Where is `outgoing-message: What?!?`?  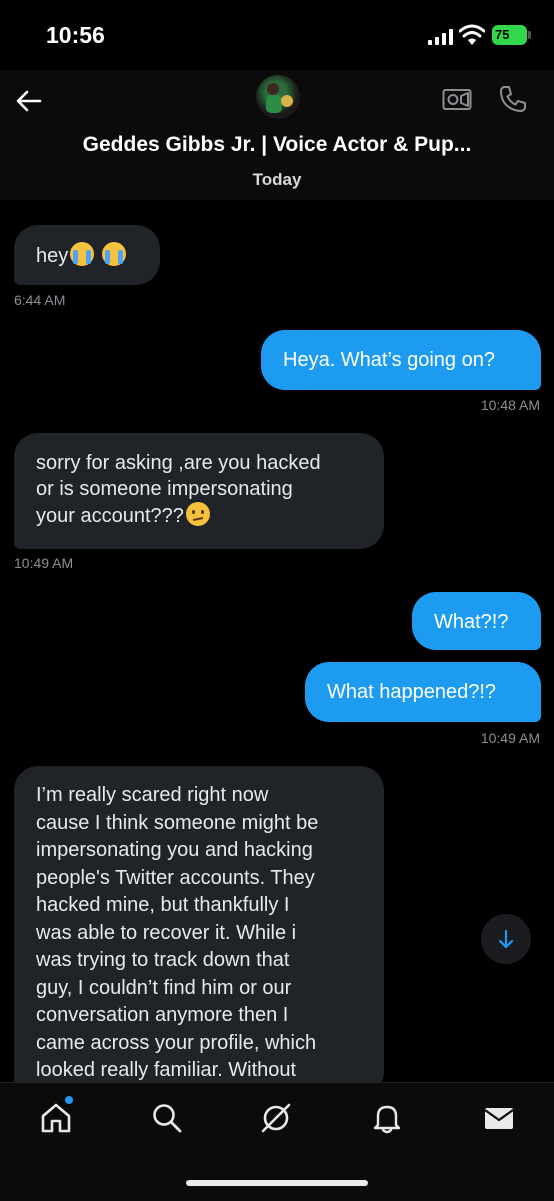 outgoing-message: What?!? is located at coordinates (476, 621).